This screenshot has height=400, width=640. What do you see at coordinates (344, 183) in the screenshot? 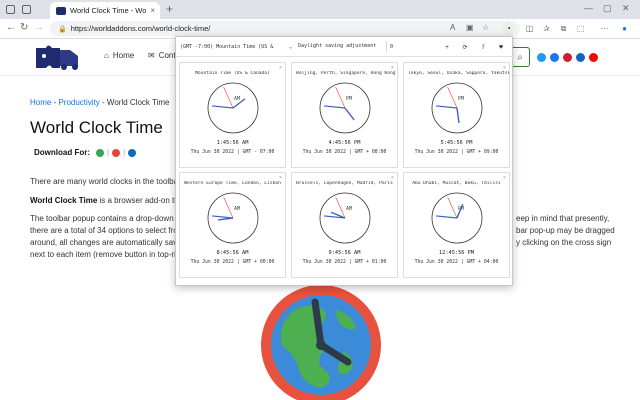
I see `clock-location: Brussels, Copenhagen, Madrid, Paris` at bounding box center [344, 183].